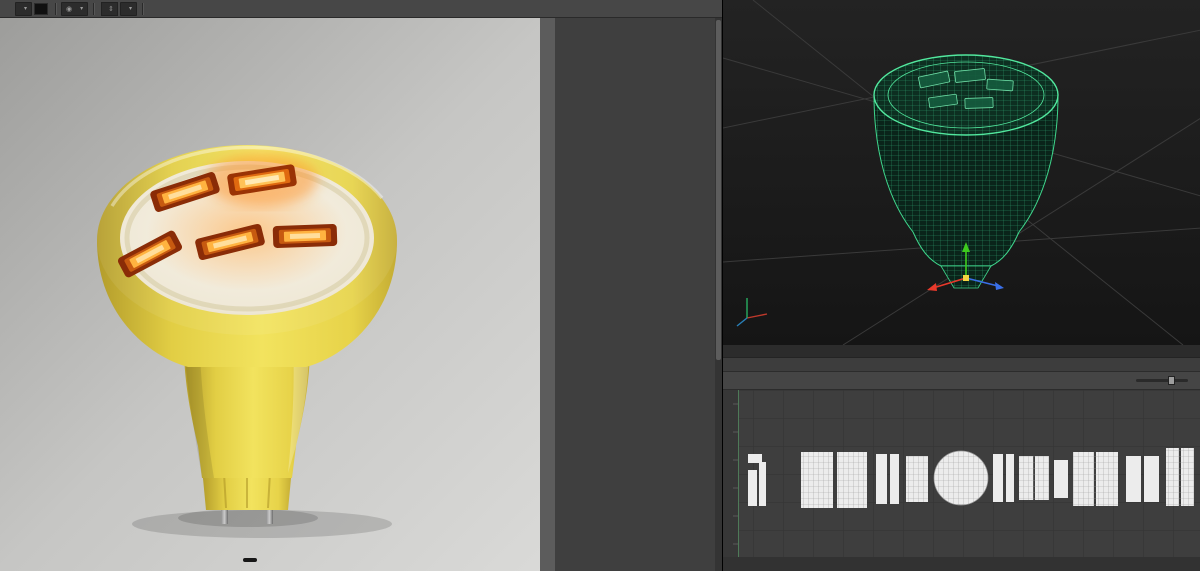 This screenshot has width=1200, height=571. Describe the element at coordinates (971, 478) in the screenshot. I see `uv-shells` at that location.